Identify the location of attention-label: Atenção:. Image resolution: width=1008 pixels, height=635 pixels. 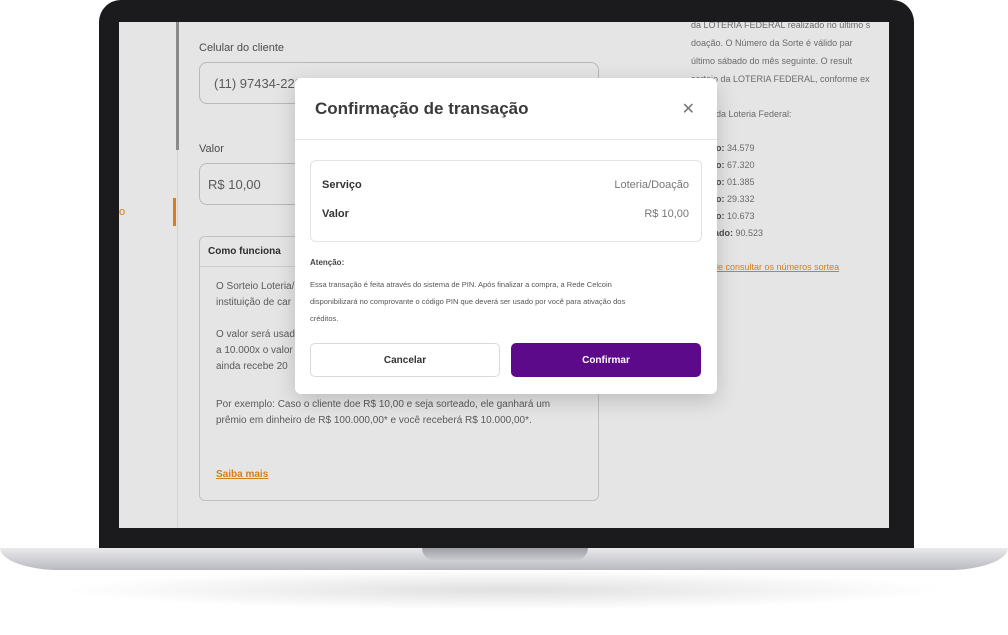
(327, 262).